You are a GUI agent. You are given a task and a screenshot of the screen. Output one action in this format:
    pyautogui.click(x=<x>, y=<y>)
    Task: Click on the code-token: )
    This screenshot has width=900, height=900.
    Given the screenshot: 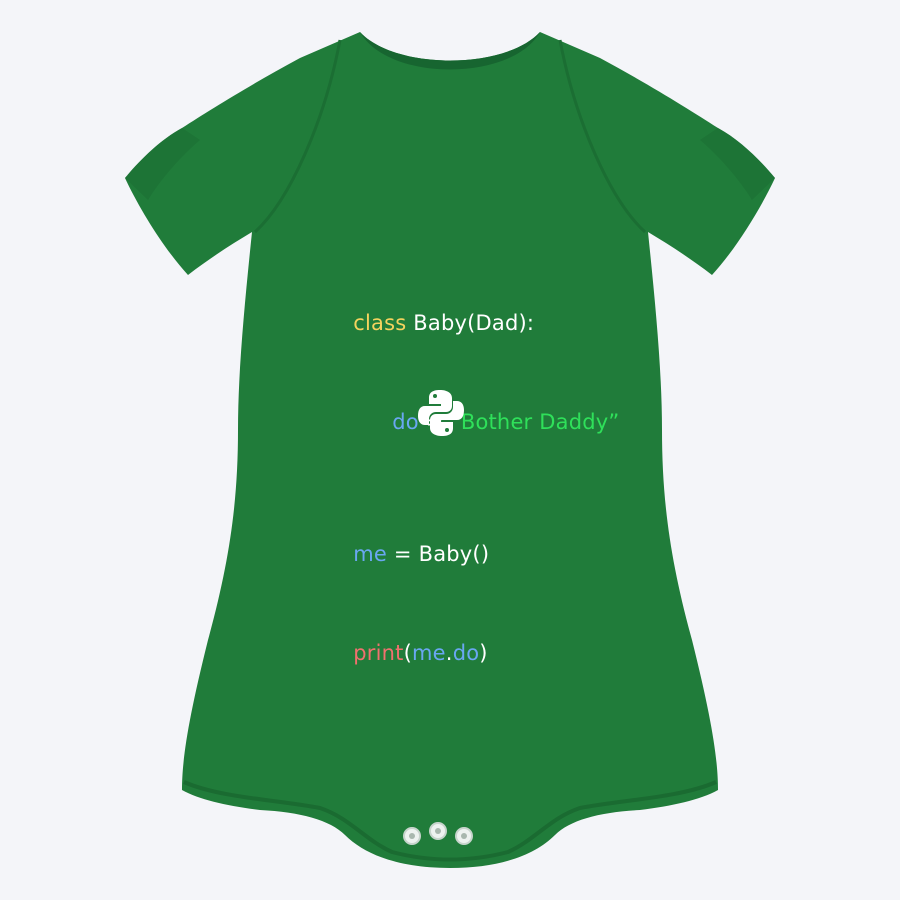 What is the action you would take?
    pyautogui.click(x=483, y=653)
    